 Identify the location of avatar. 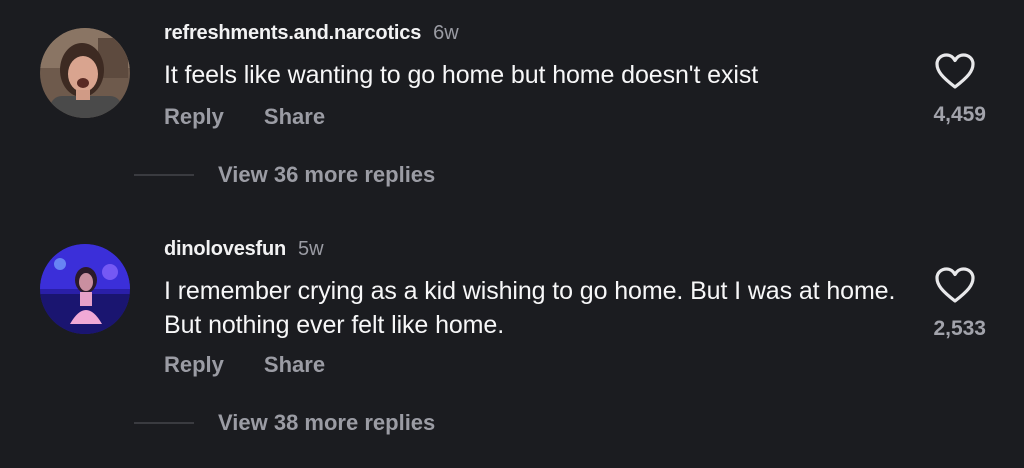
(85, 289).